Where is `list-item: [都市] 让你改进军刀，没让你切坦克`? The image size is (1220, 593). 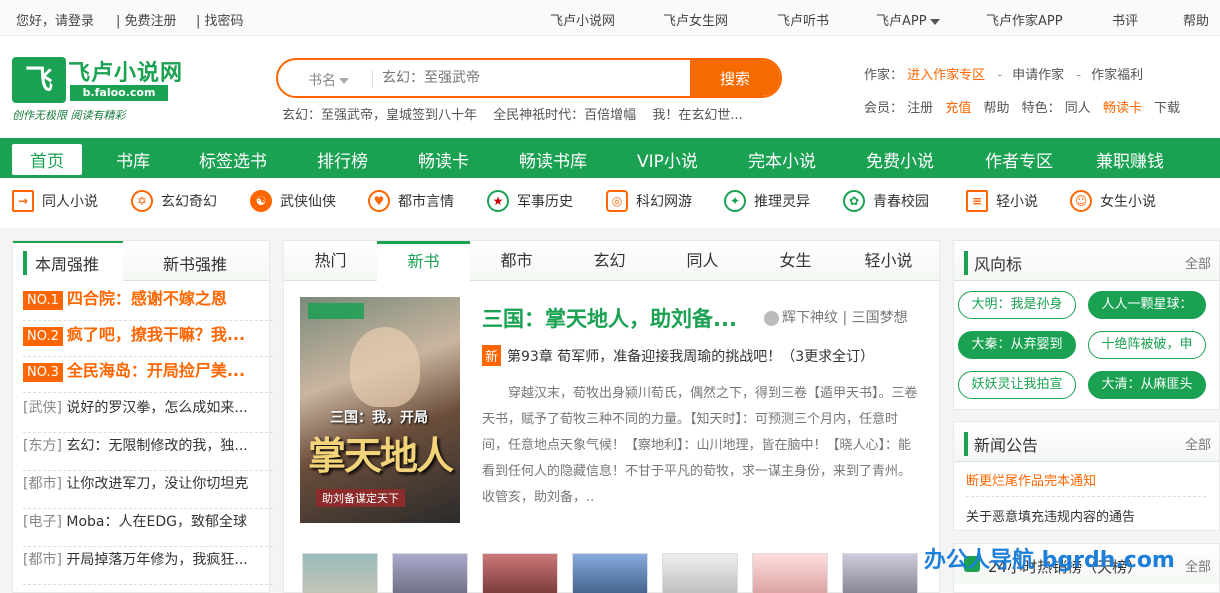
list-item: [都市] 让你改进军刀，没让你切坦克 is located at coordinates (148, 491).